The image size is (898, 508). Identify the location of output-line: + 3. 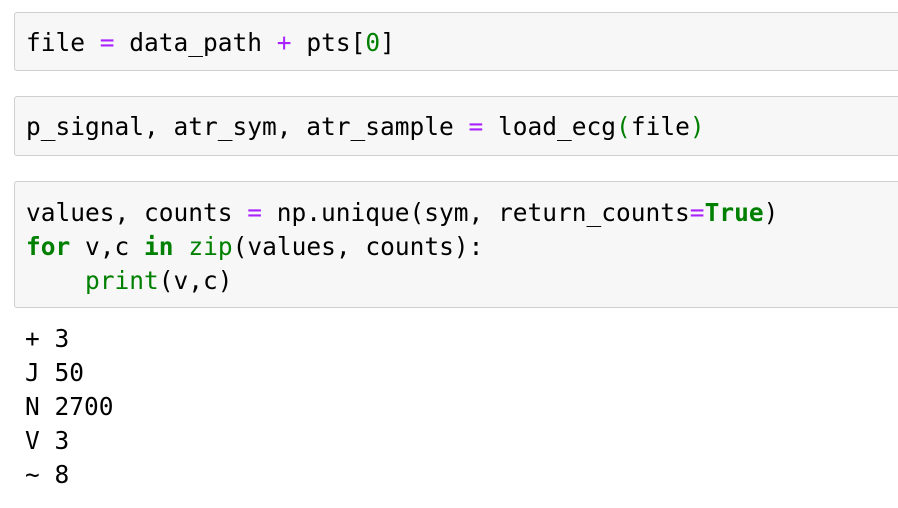
(47, 338).